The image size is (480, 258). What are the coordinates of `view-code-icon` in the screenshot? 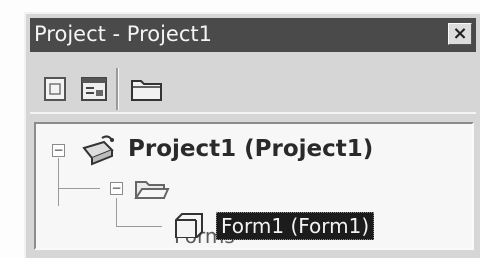 It's located at (55, 89).